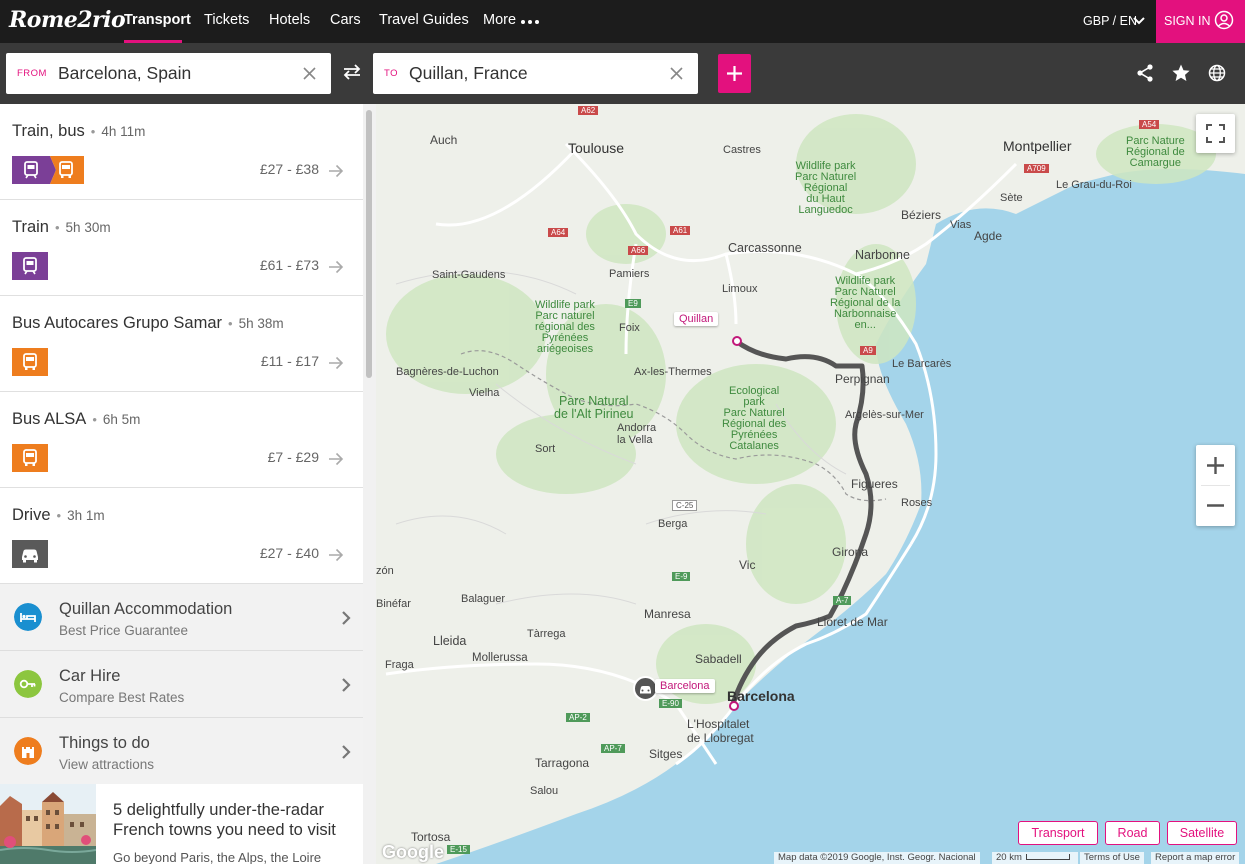 The width and height of the screenshot is (1245, 864). I want to click on sign-in-button: SIGN IN, so click(1200, 21).